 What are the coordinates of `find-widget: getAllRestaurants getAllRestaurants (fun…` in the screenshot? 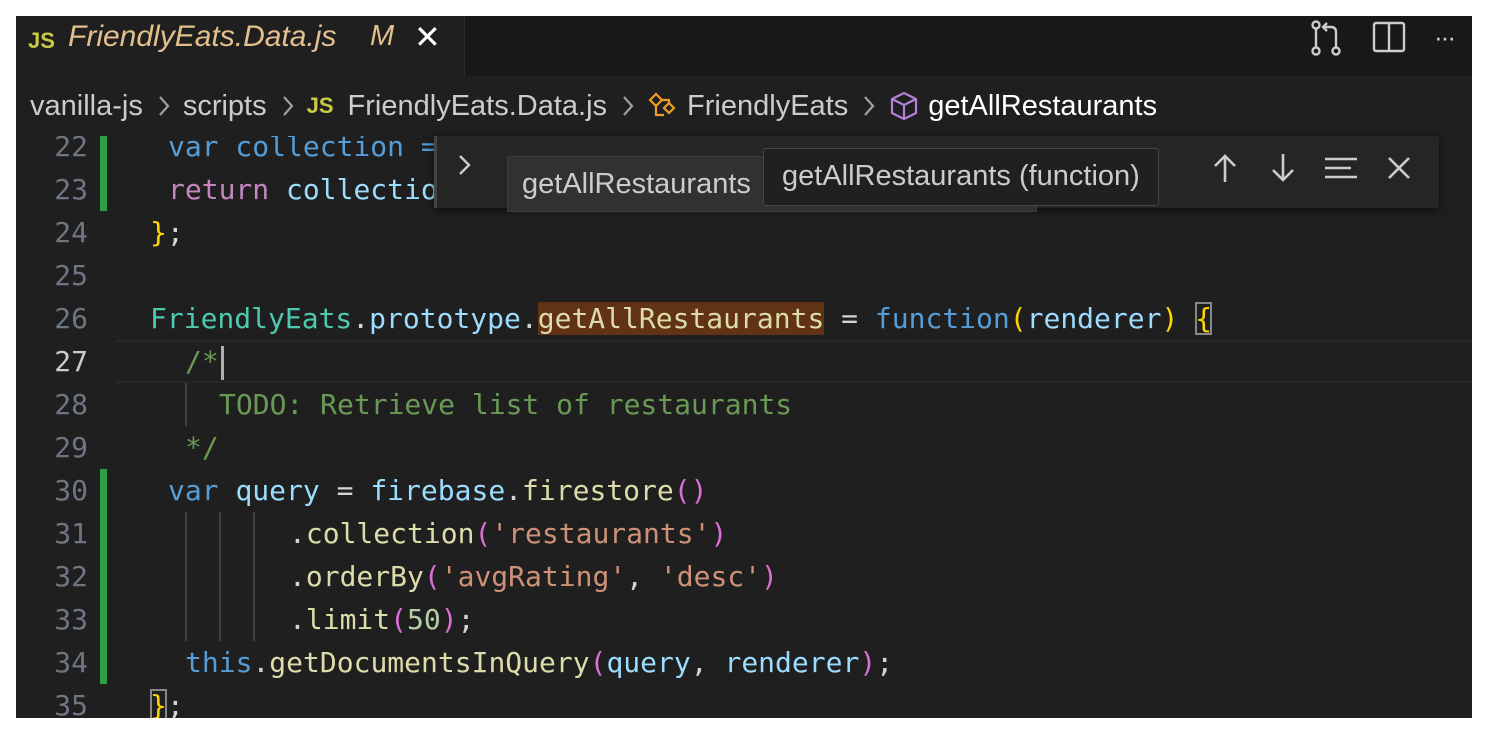 It's located at (936, 174).